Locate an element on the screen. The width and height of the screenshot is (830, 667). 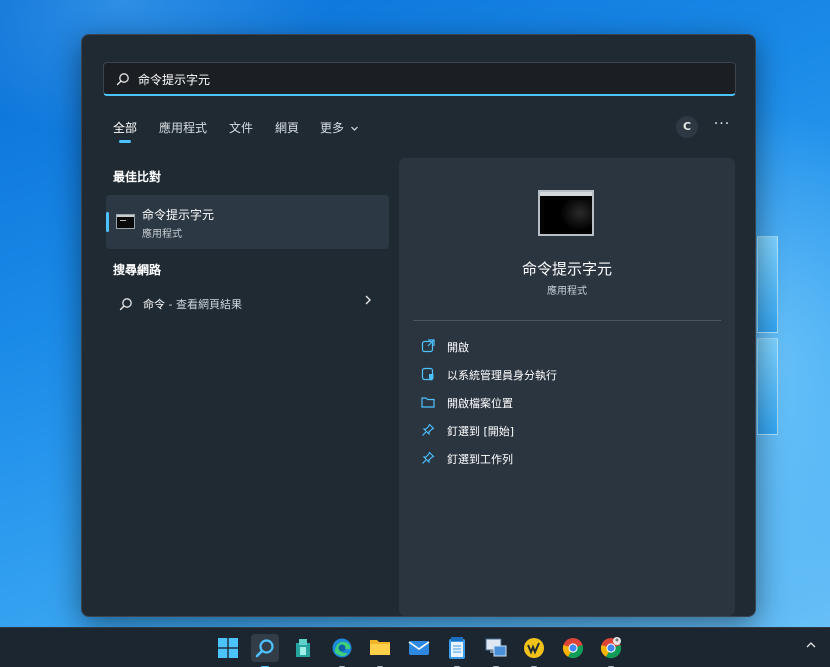
app-icon is located at coordinates (534, 650).